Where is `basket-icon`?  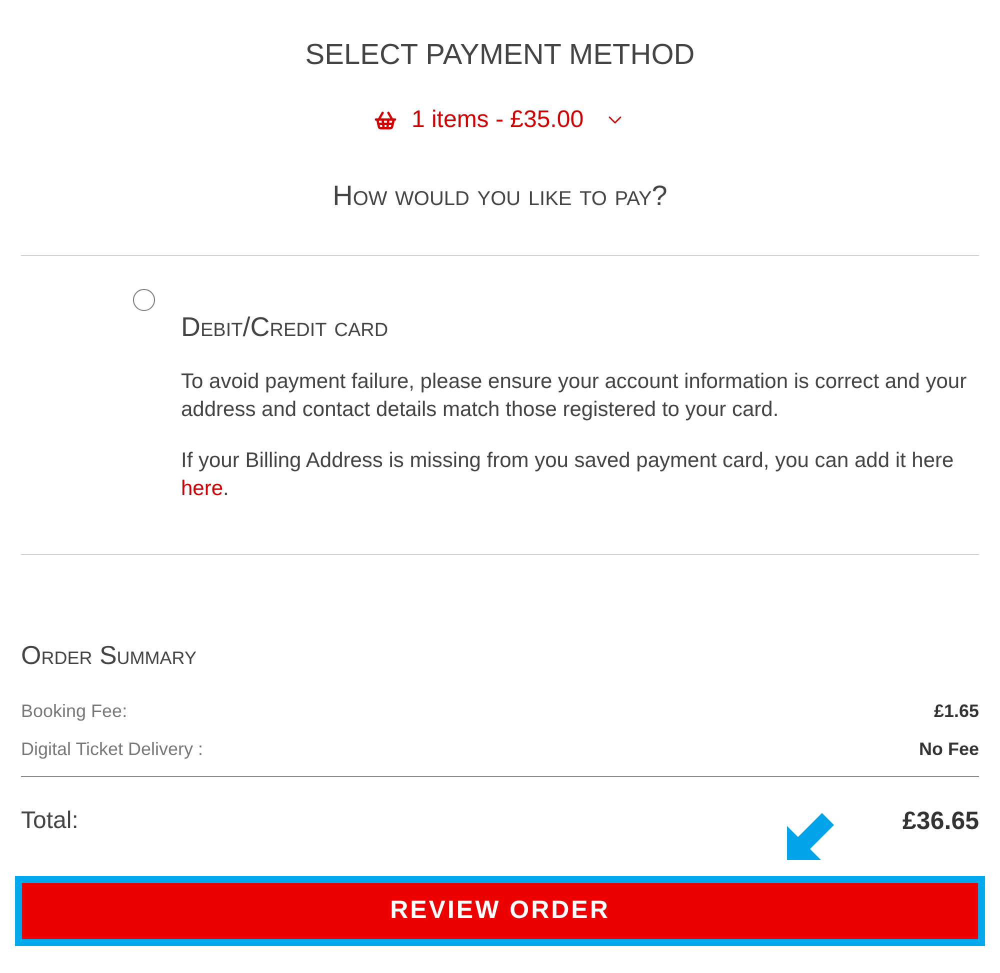
basket-icon is located at coordinates (386, 120).